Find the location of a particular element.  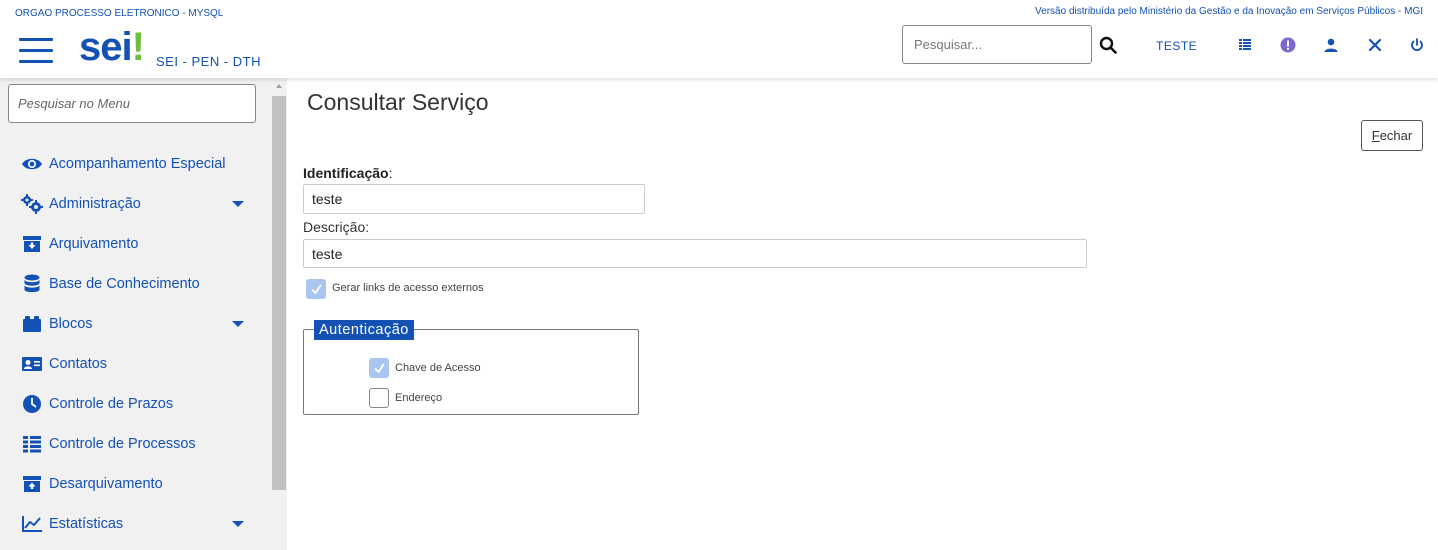

sidebar-item-estatisticas: Estatísticas is located at coordinates (134, 524).